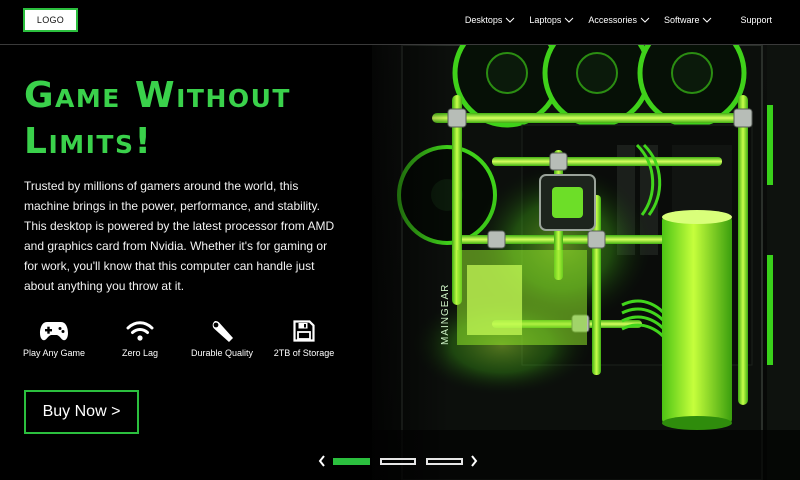 Image resolution: width=800 pixels, height=480 pixels. I want to click on feature-zero-lag: Zero Lag, so click(140, 338).